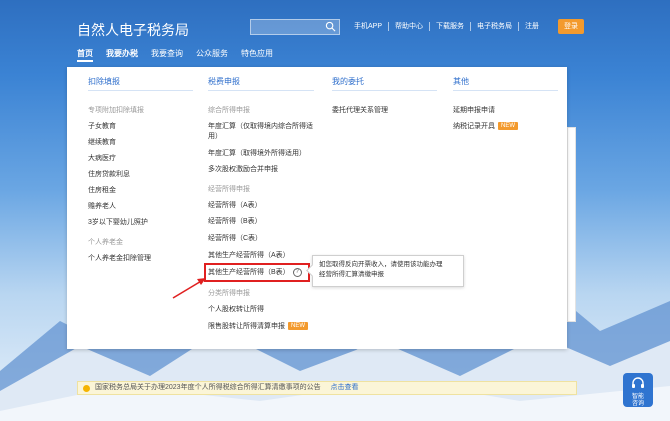 The height and width of the screenshot is (421, 670). Describe the element at coordinates (102, 206) in the screenshot. I see `menu-item-elderly-support: 赡养老人` at that location.